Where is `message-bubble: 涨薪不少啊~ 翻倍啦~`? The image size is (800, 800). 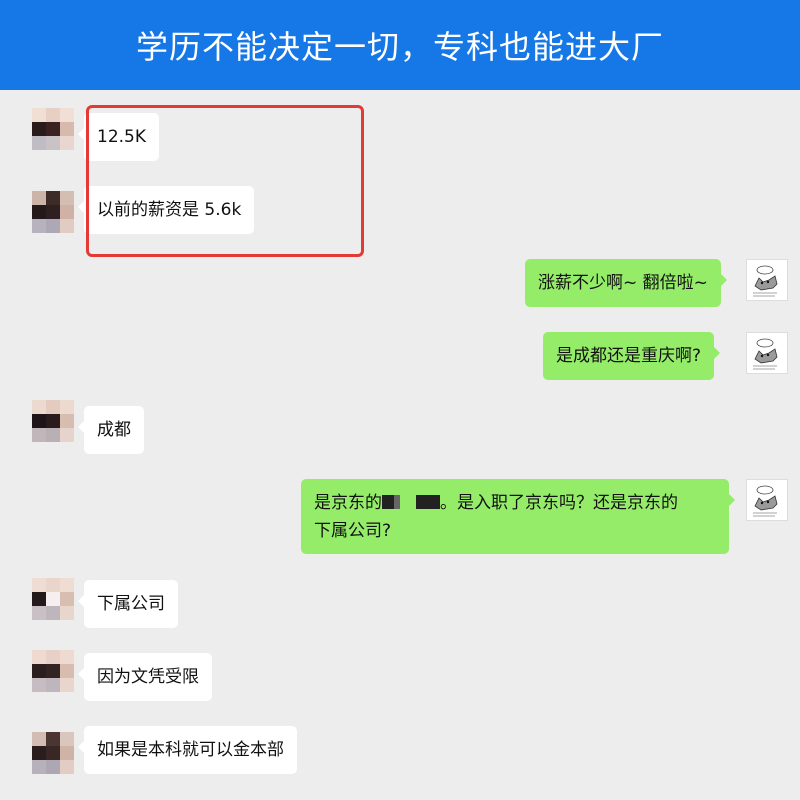
message-bubble: 涨薪不少啊~ 翻倍啦~ is located at coordinates (626, 283).